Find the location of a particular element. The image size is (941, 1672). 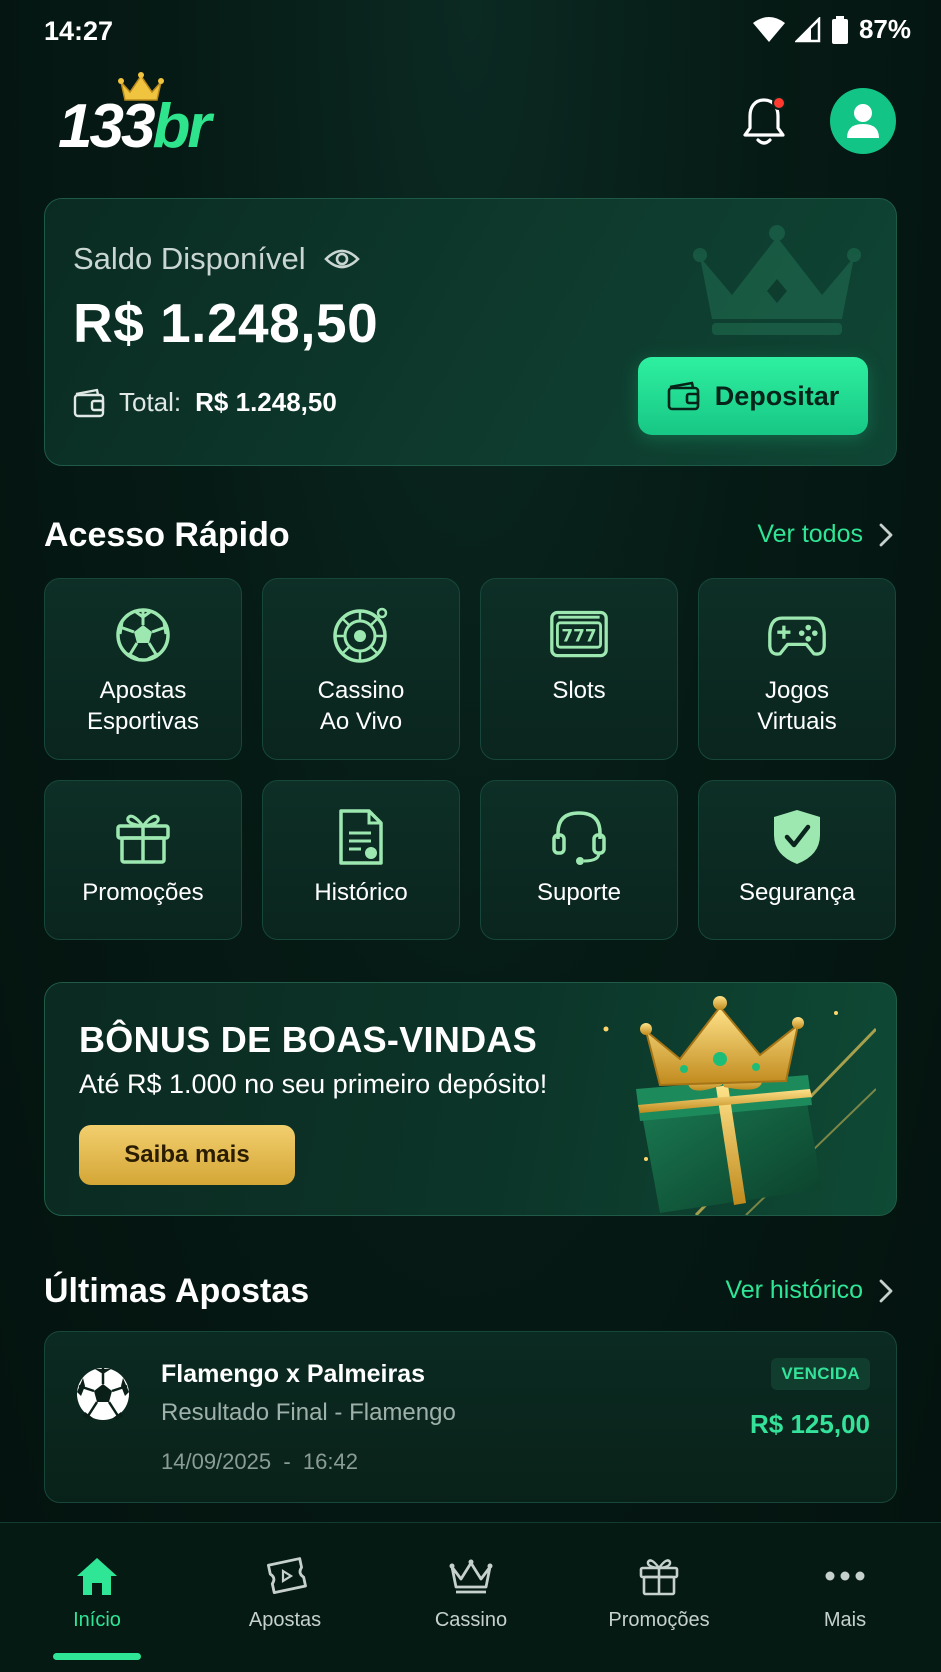

tile-label: Cassino Ao Vivo is located at coordinates (361, 706).